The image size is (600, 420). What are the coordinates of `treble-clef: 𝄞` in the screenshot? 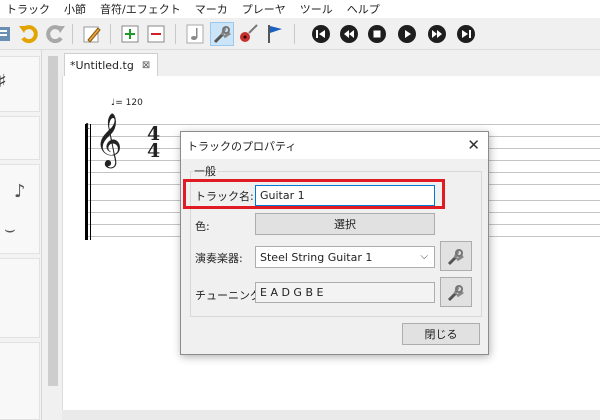 It's located at (109, 139).